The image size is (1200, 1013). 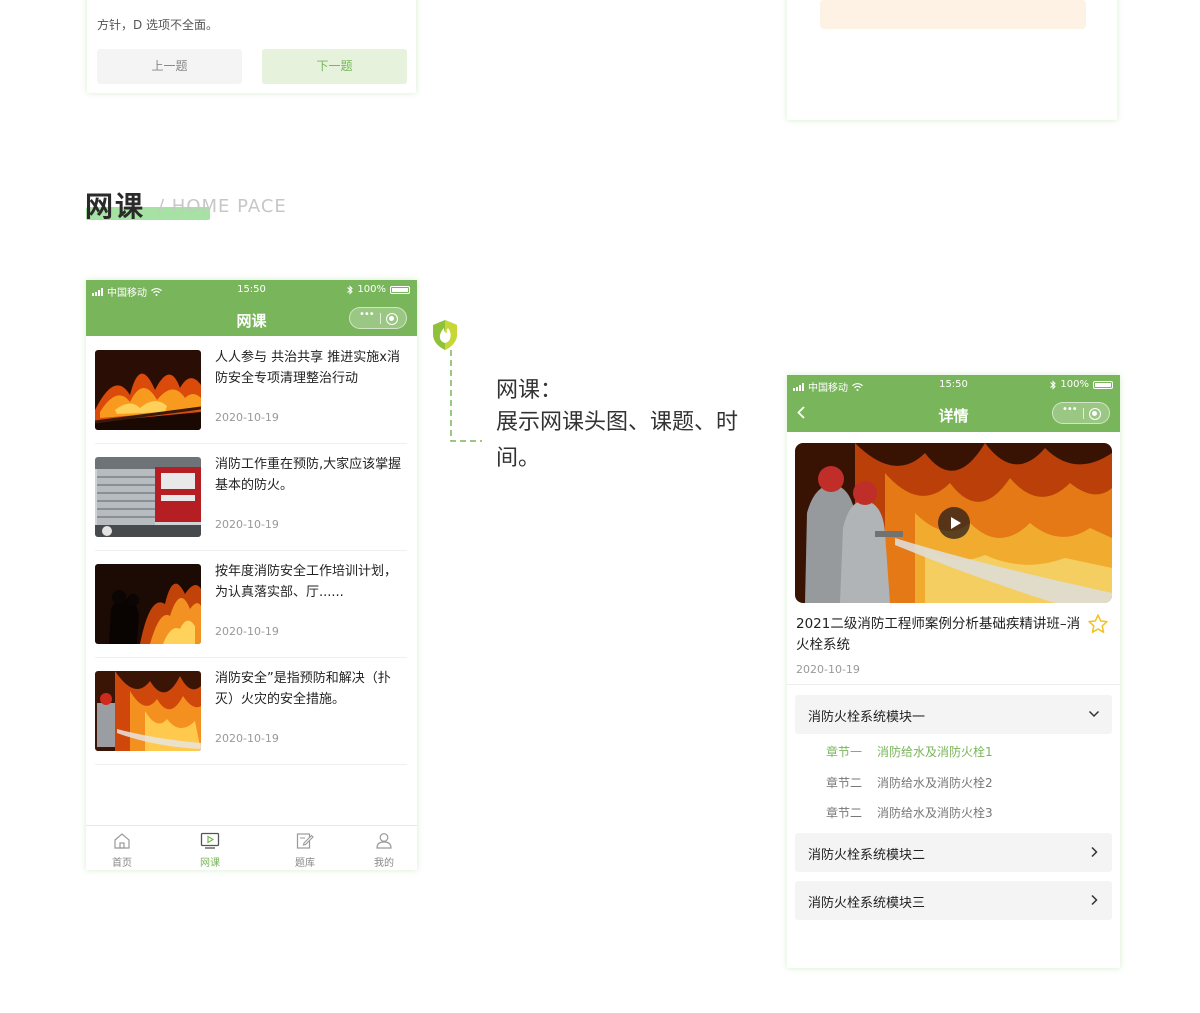 What do you see at coordinates (952, 60) in the screenshot?
I see `right-card-fragment` at bounding box center [952, 60].